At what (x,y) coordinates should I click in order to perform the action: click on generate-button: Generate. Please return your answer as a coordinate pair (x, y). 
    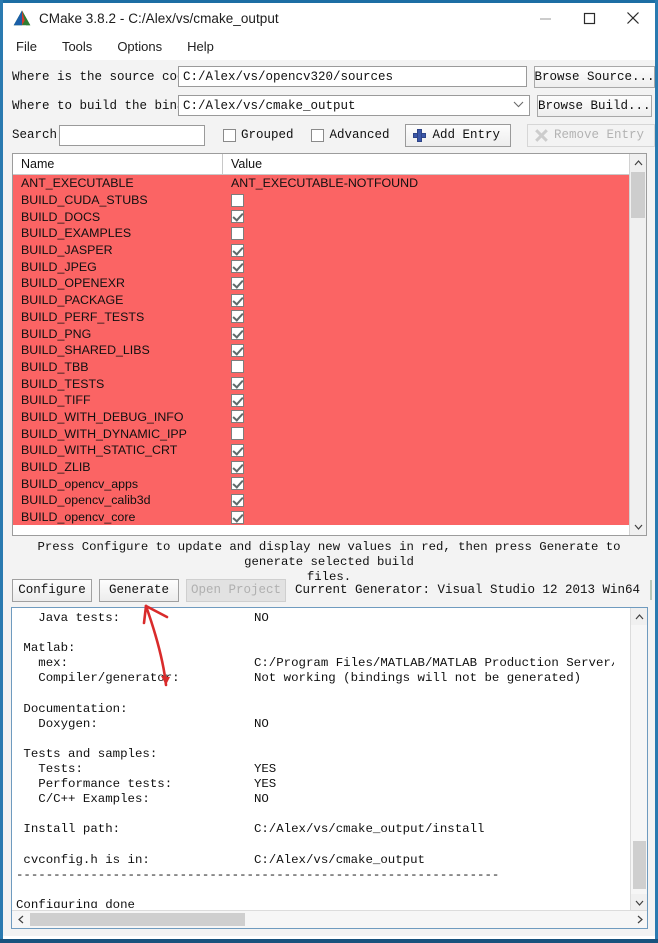
    Looking at the image, I should click on (139, 590).